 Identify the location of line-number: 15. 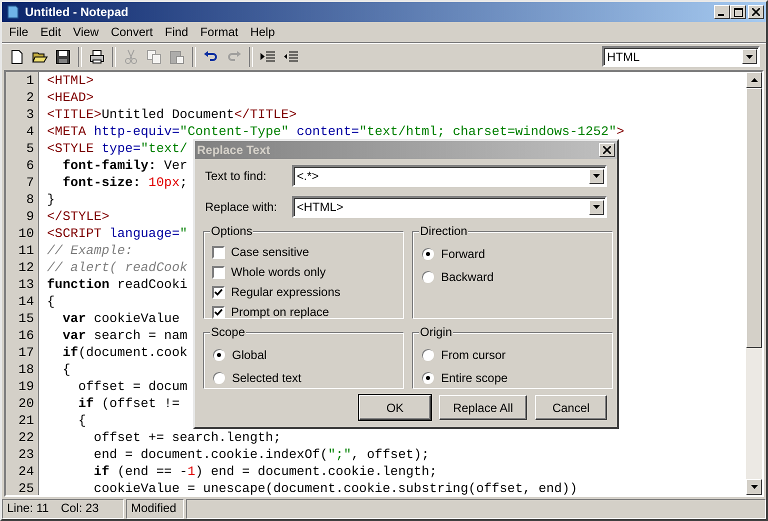
(26, 318).